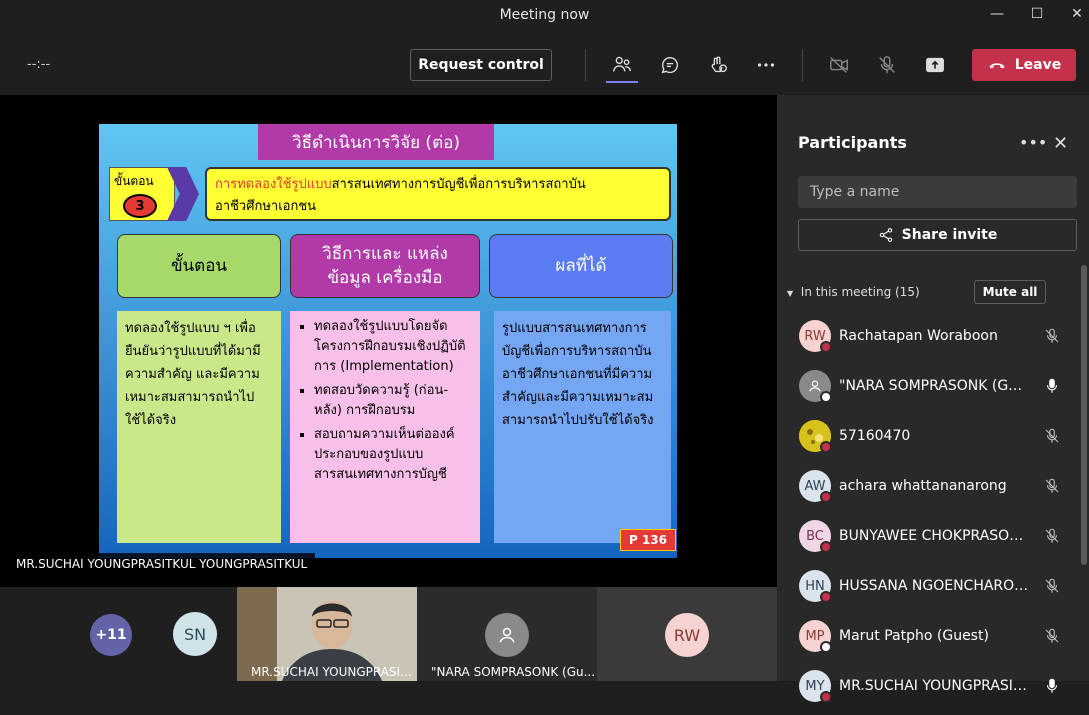  What do you see at coordinates (670, 65) in the screenshot?
I see `chat-icon` at bounding box center [670, 65].